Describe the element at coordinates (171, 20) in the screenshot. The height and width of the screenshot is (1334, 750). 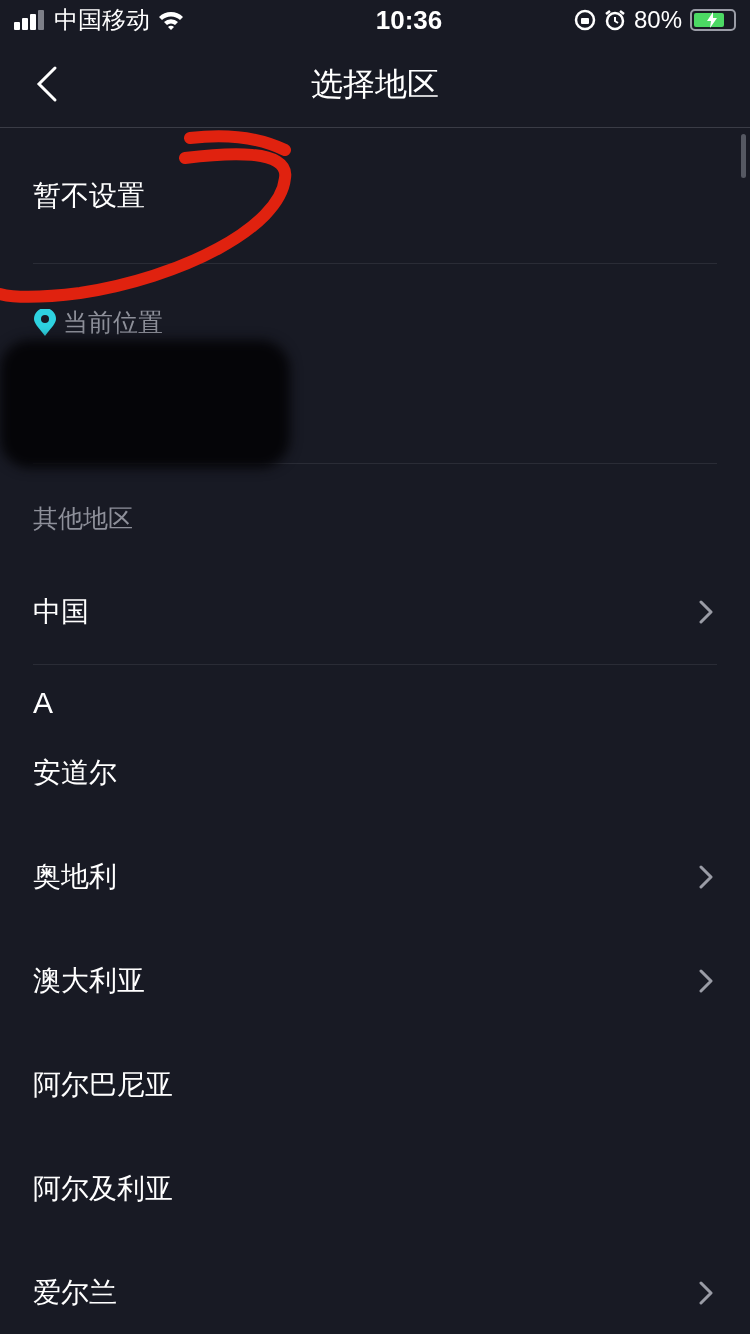
I see `wifi-icon` at that location.